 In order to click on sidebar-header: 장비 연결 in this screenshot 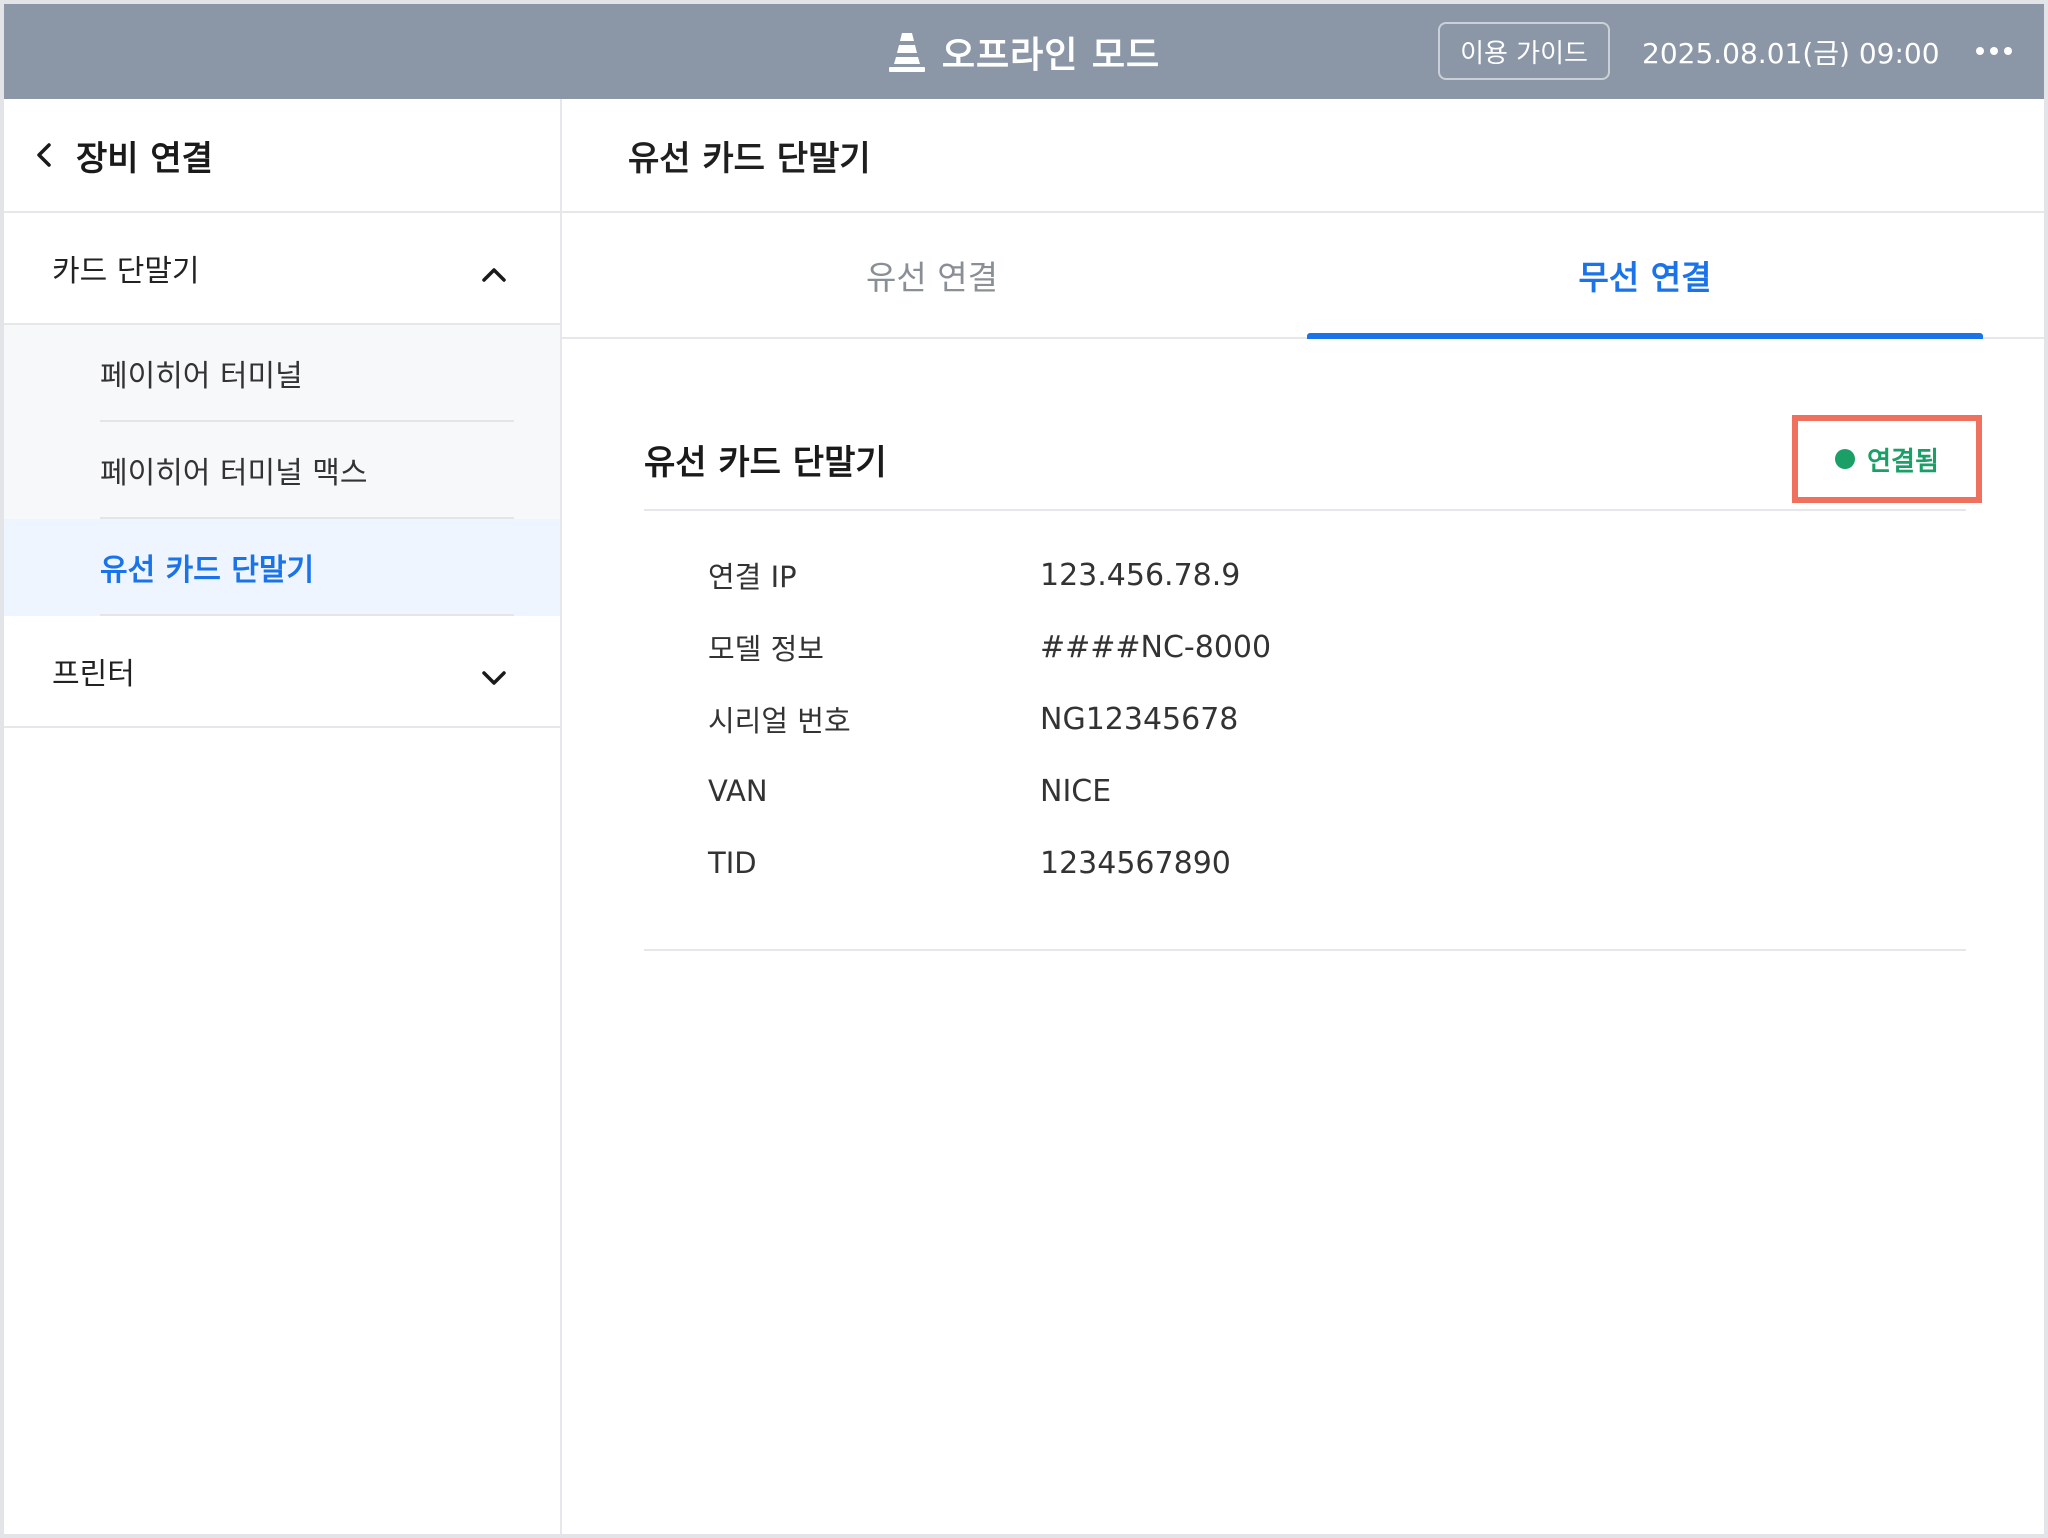, I will do `click(282, 156)`.